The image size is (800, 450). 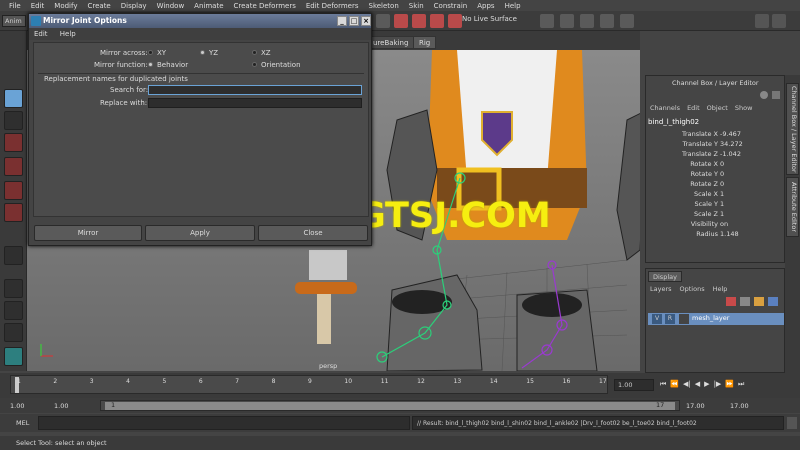 I want to click on radio-xy-label: XY, so click(x=161, y=53).